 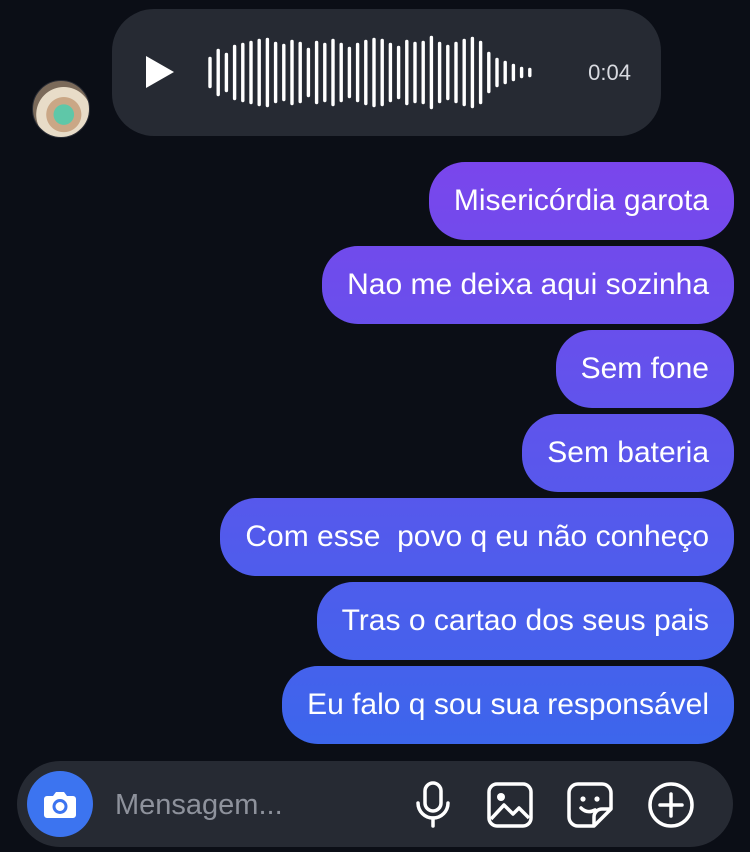 I want to click on waveform, so click(x=370, y=72).